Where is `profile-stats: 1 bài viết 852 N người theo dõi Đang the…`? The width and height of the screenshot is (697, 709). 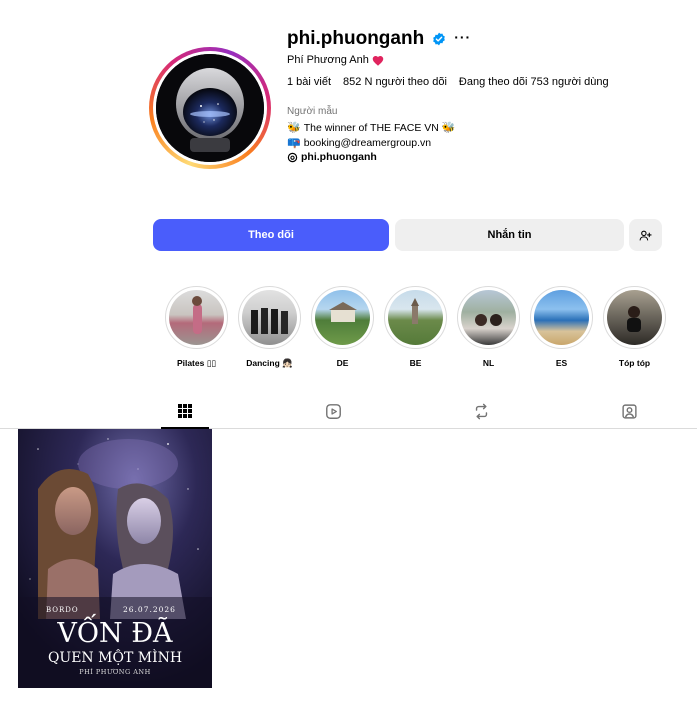
profile-stats: 1 bài viết 852 N người theo dõi Đang the… is located at coordinates (448, 82).